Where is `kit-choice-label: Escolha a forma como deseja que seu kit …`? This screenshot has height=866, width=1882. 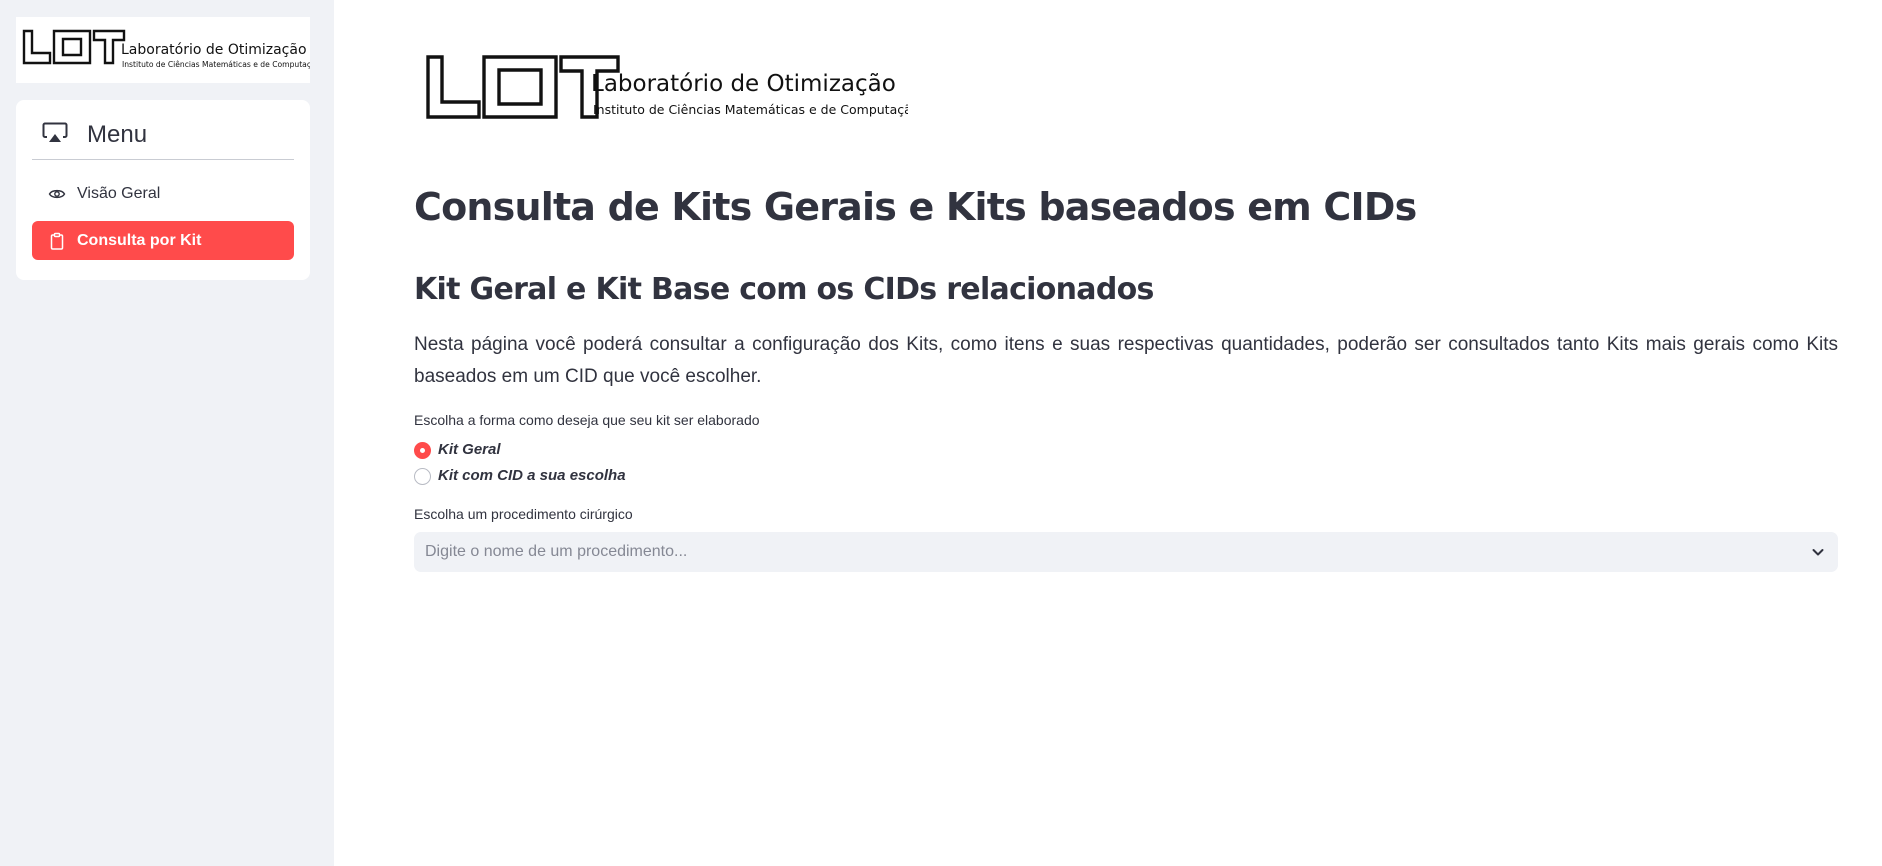 kit-choice-label: Escolha a forma como deseja que seu kit … is located at coordinates (587, 420).